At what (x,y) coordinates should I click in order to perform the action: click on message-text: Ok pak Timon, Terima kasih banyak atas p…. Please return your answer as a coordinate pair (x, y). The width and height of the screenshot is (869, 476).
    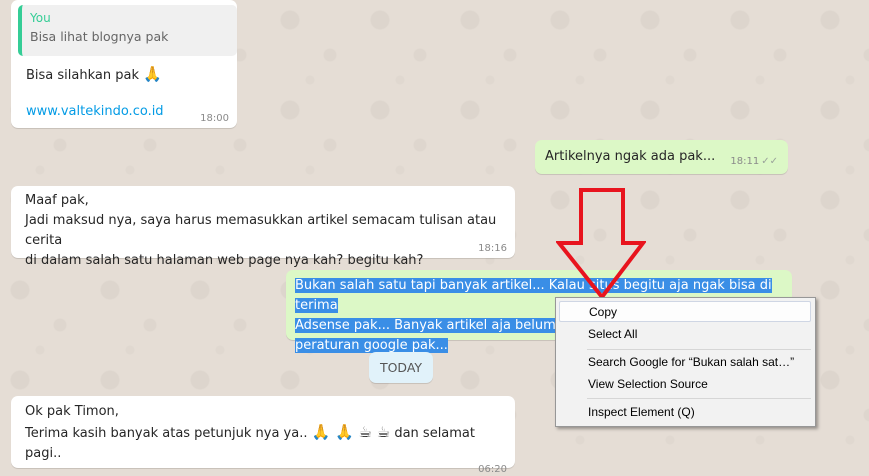
    Looking at the image, I should click on (250, 432).